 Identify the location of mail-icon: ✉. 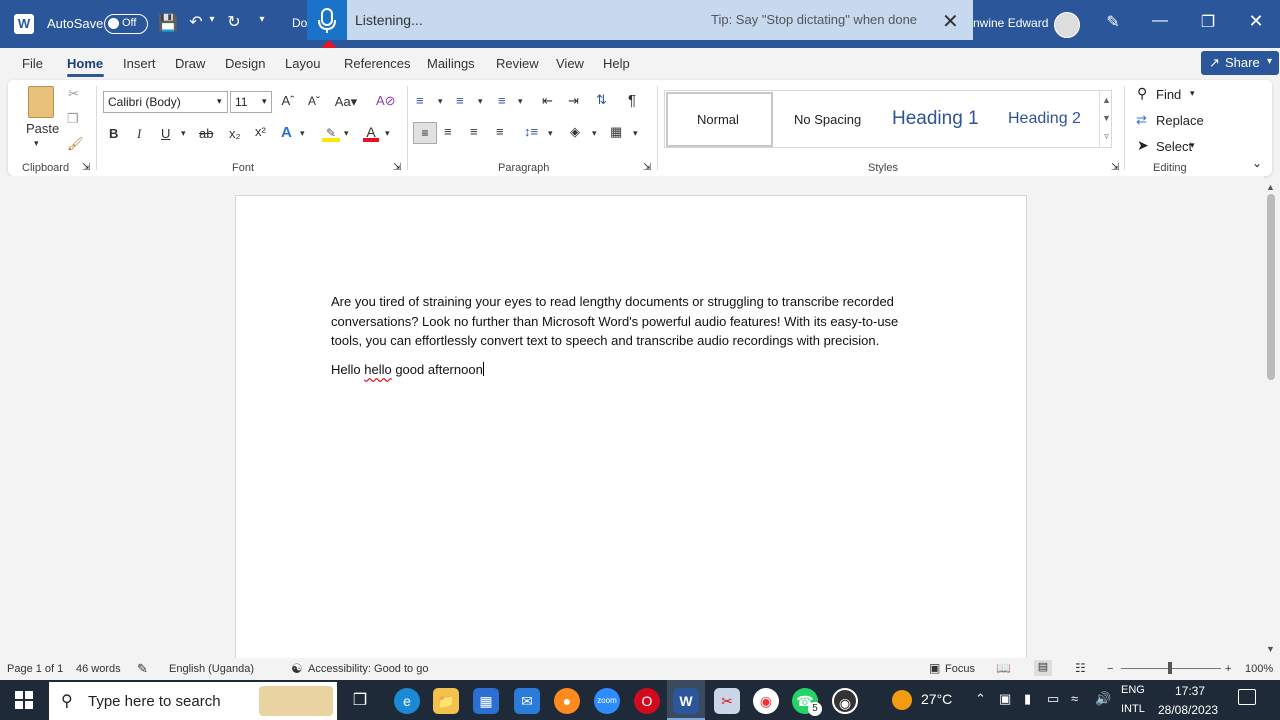
(527, 701).